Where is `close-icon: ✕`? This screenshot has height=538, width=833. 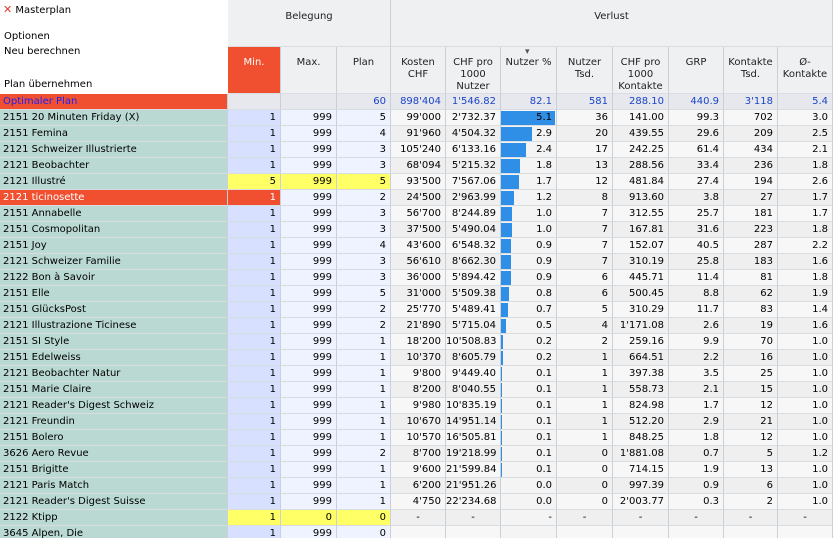
close-icon: ✕ is located at coordinates (7, 9).